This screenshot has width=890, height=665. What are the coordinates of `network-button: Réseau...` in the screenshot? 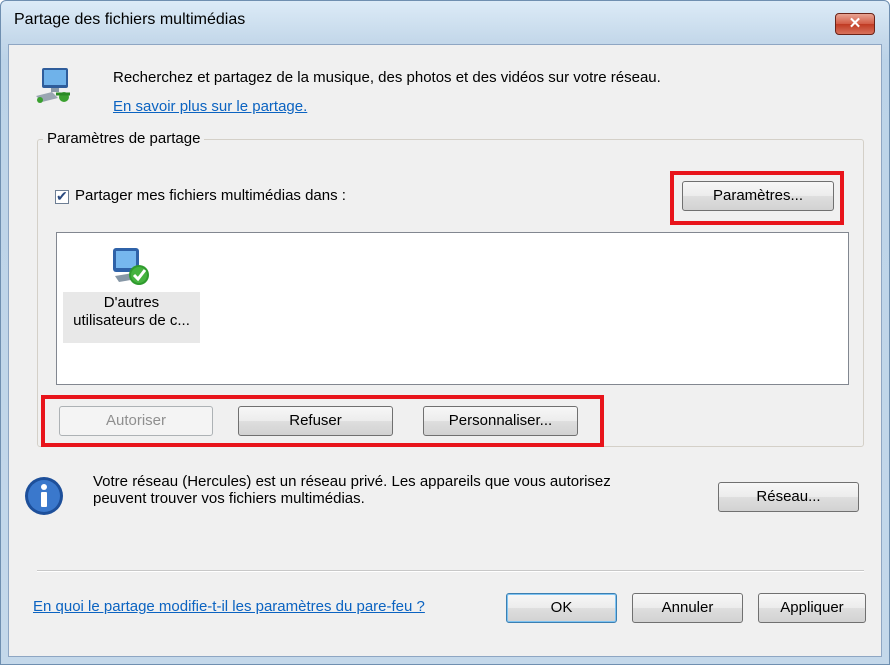 It's located at (788, 497).